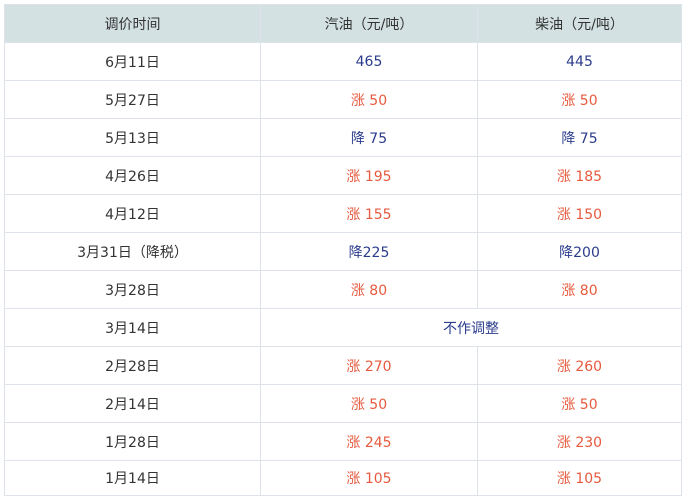  Describe the element at coordinates (132, 441) in the screenshot. I see `date-cell: 1月28日` at that location.